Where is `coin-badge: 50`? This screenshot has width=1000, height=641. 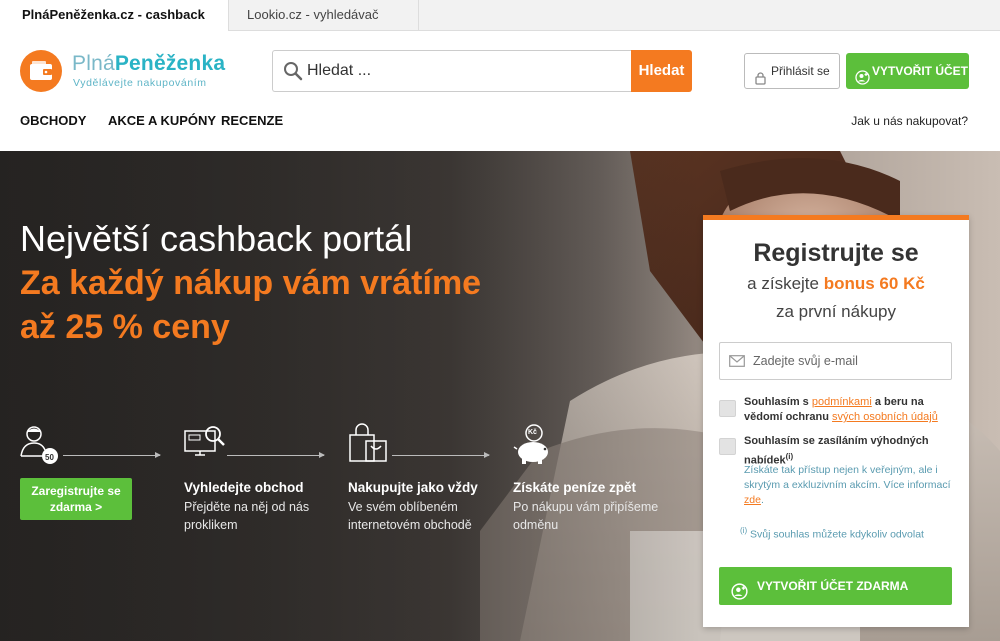 coin-badge: 50 is located at coordinates (49, 457).